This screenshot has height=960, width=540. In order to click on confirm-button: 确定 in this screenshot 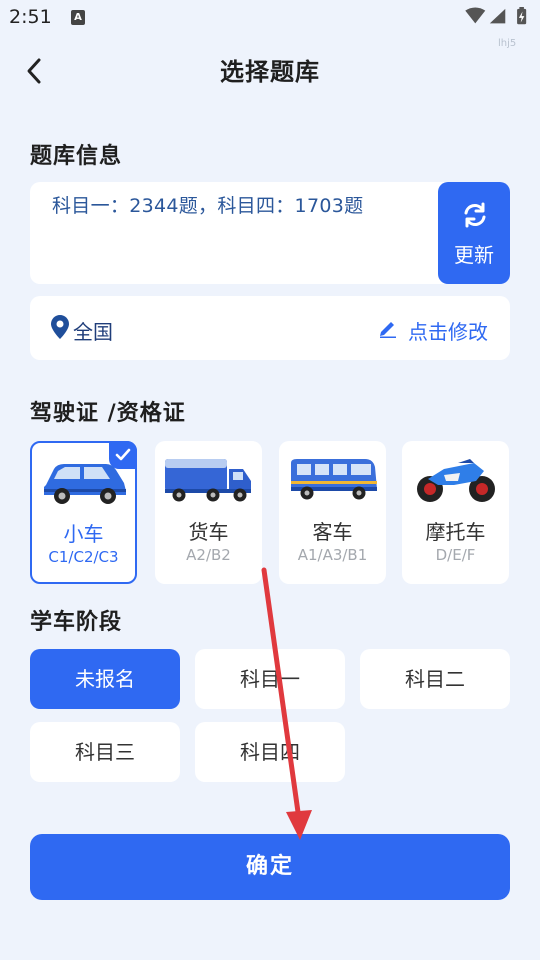, I will do `click(270, 867)`.